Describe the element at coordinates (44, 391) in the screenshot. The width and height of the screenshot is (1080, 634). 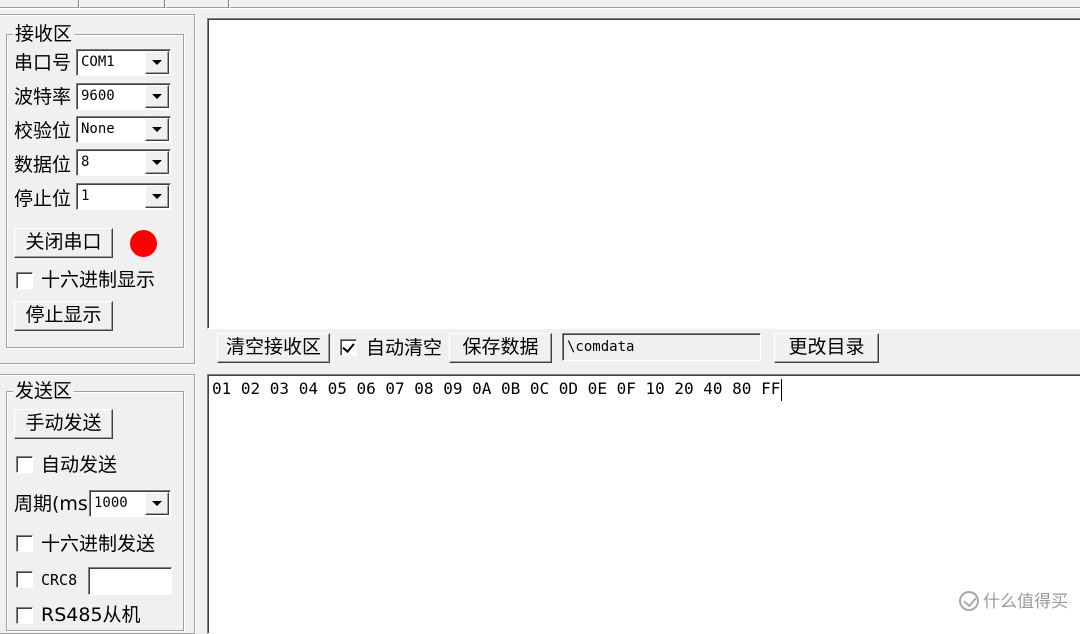
I see `send-group-title: 发送区` at that location.